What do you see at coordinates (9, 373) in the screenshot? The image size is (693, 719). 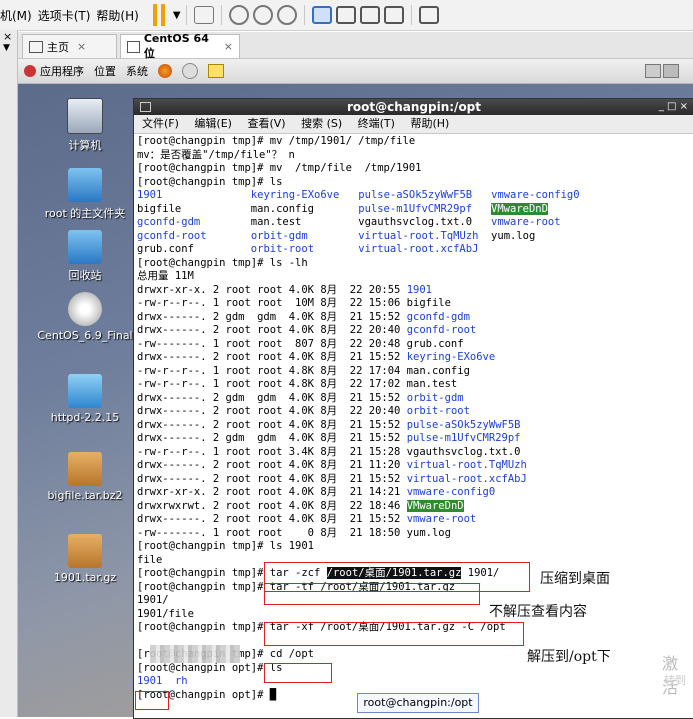 I see `left-strip: × ▼` at bounding box center [9, 373].